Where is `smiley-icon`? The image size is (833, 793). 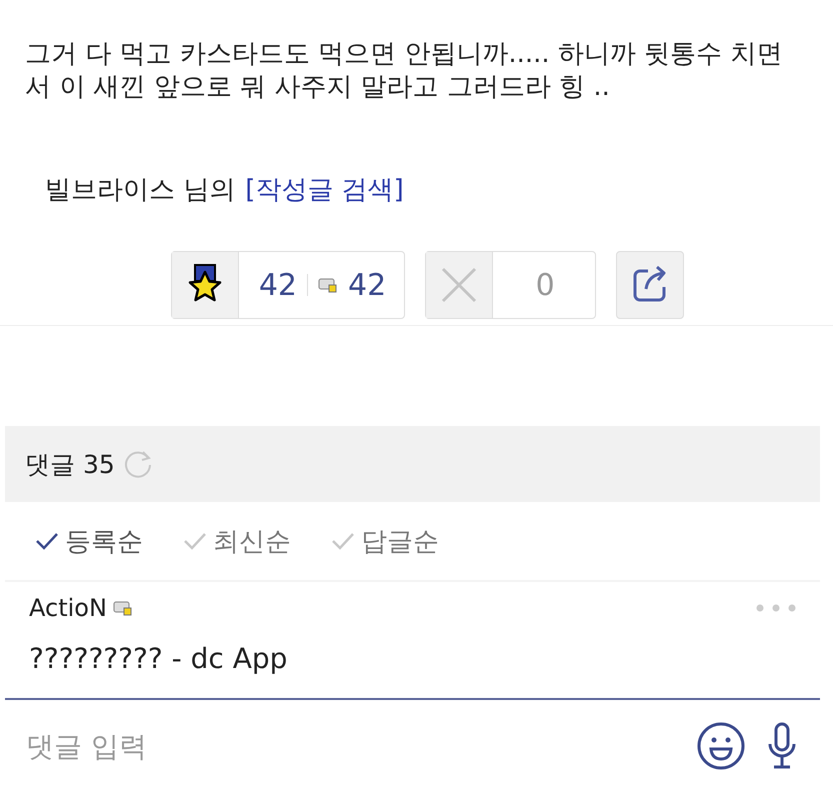 smiley-icon is located at coordinates (721, 746).